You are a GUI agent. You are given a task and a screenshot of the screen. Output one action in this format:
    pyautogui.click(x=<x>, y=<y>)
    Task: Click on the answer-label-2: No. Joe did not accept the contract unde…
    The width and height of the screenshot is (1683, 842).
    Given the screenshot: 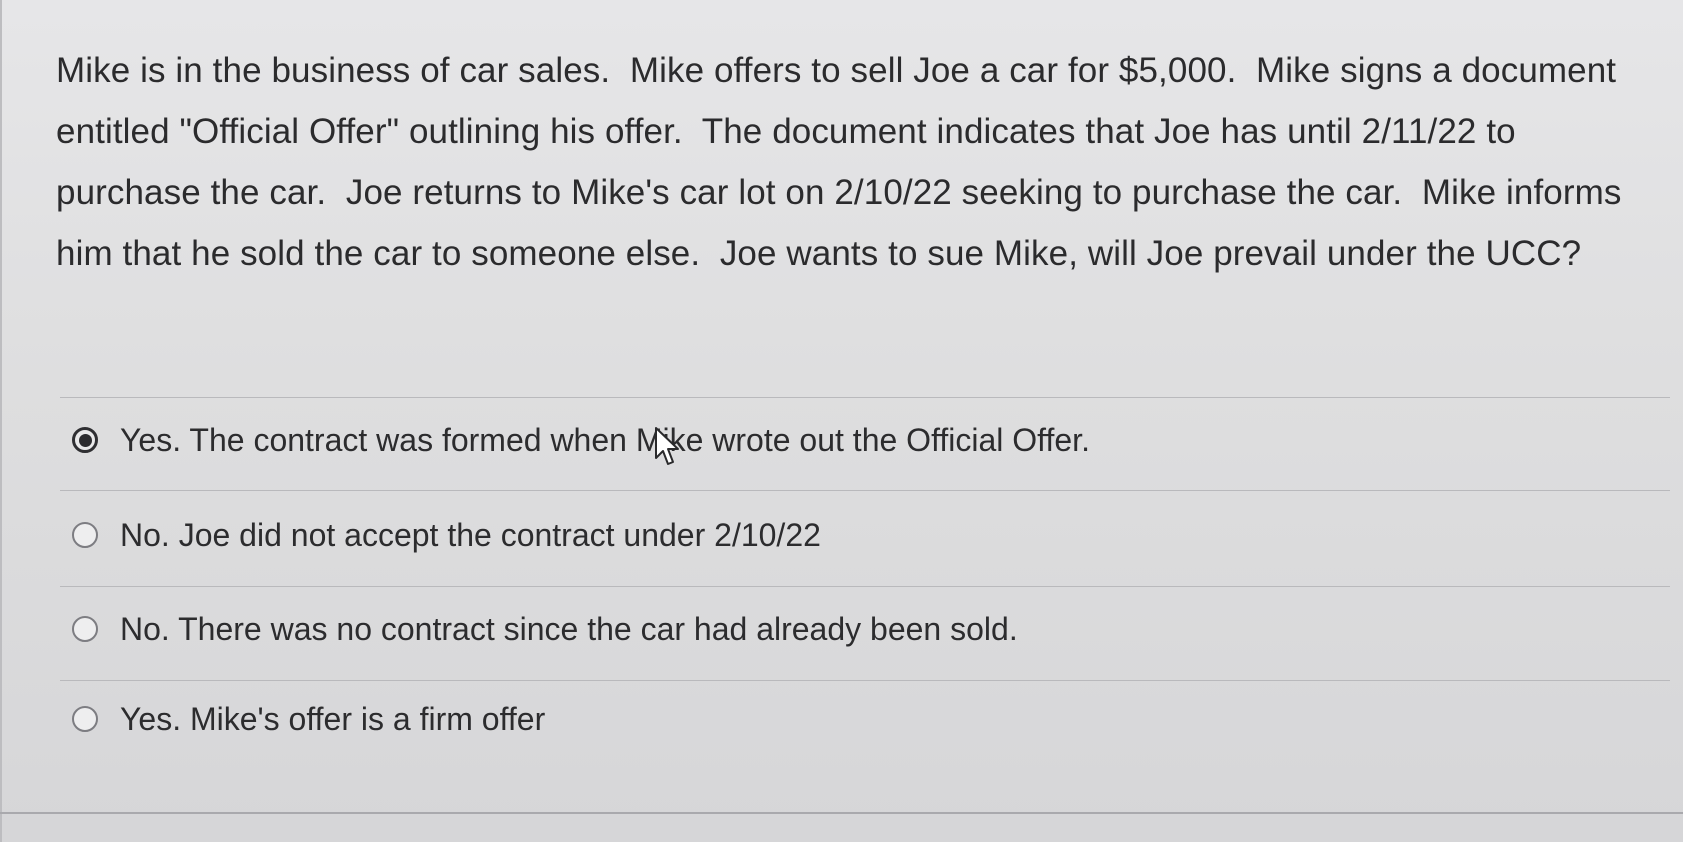 What is the action you would take?
    pyautogui.click(x=470, y=534)
    